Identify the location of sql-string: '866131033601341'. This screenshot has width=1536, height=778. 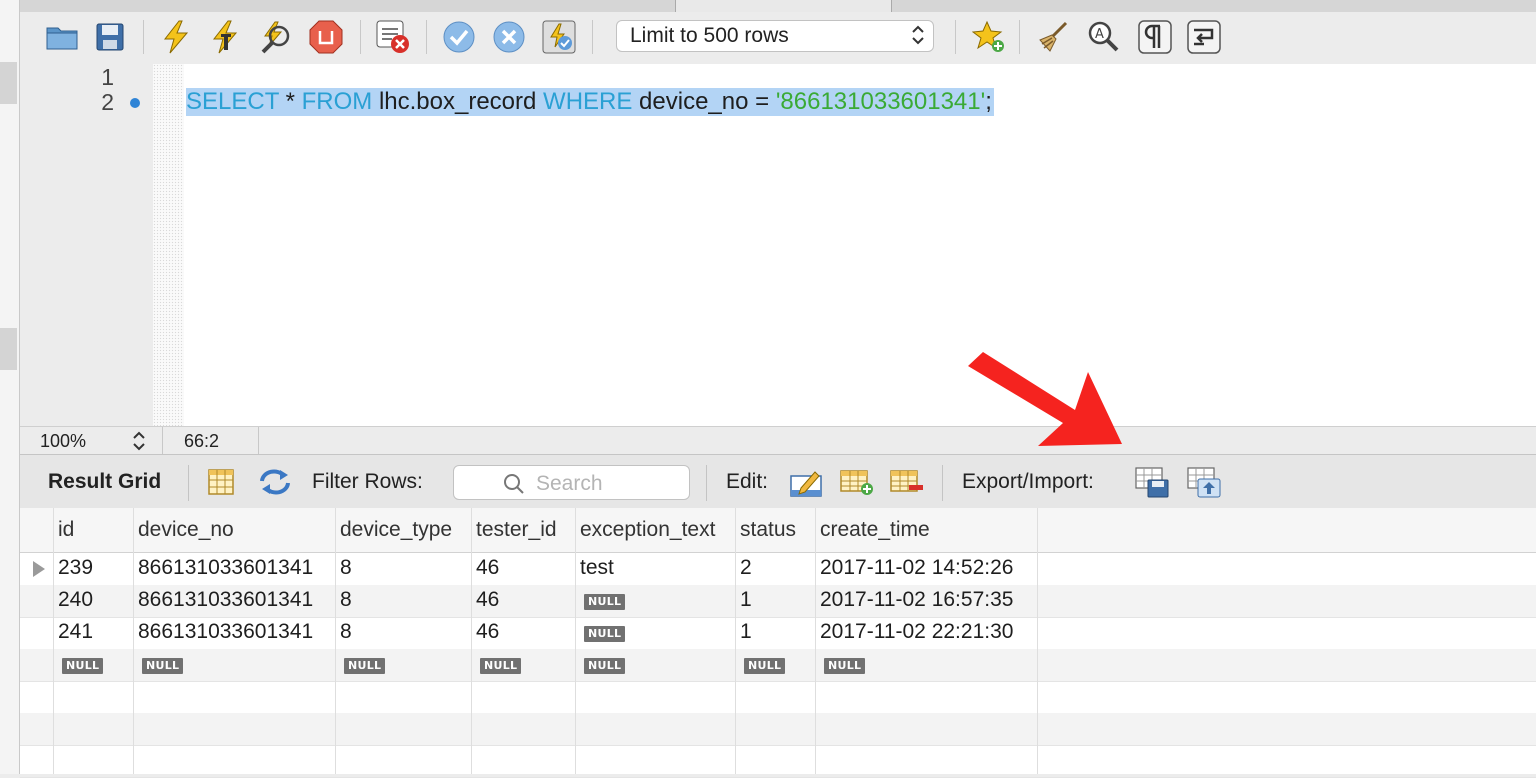
(880, 101).